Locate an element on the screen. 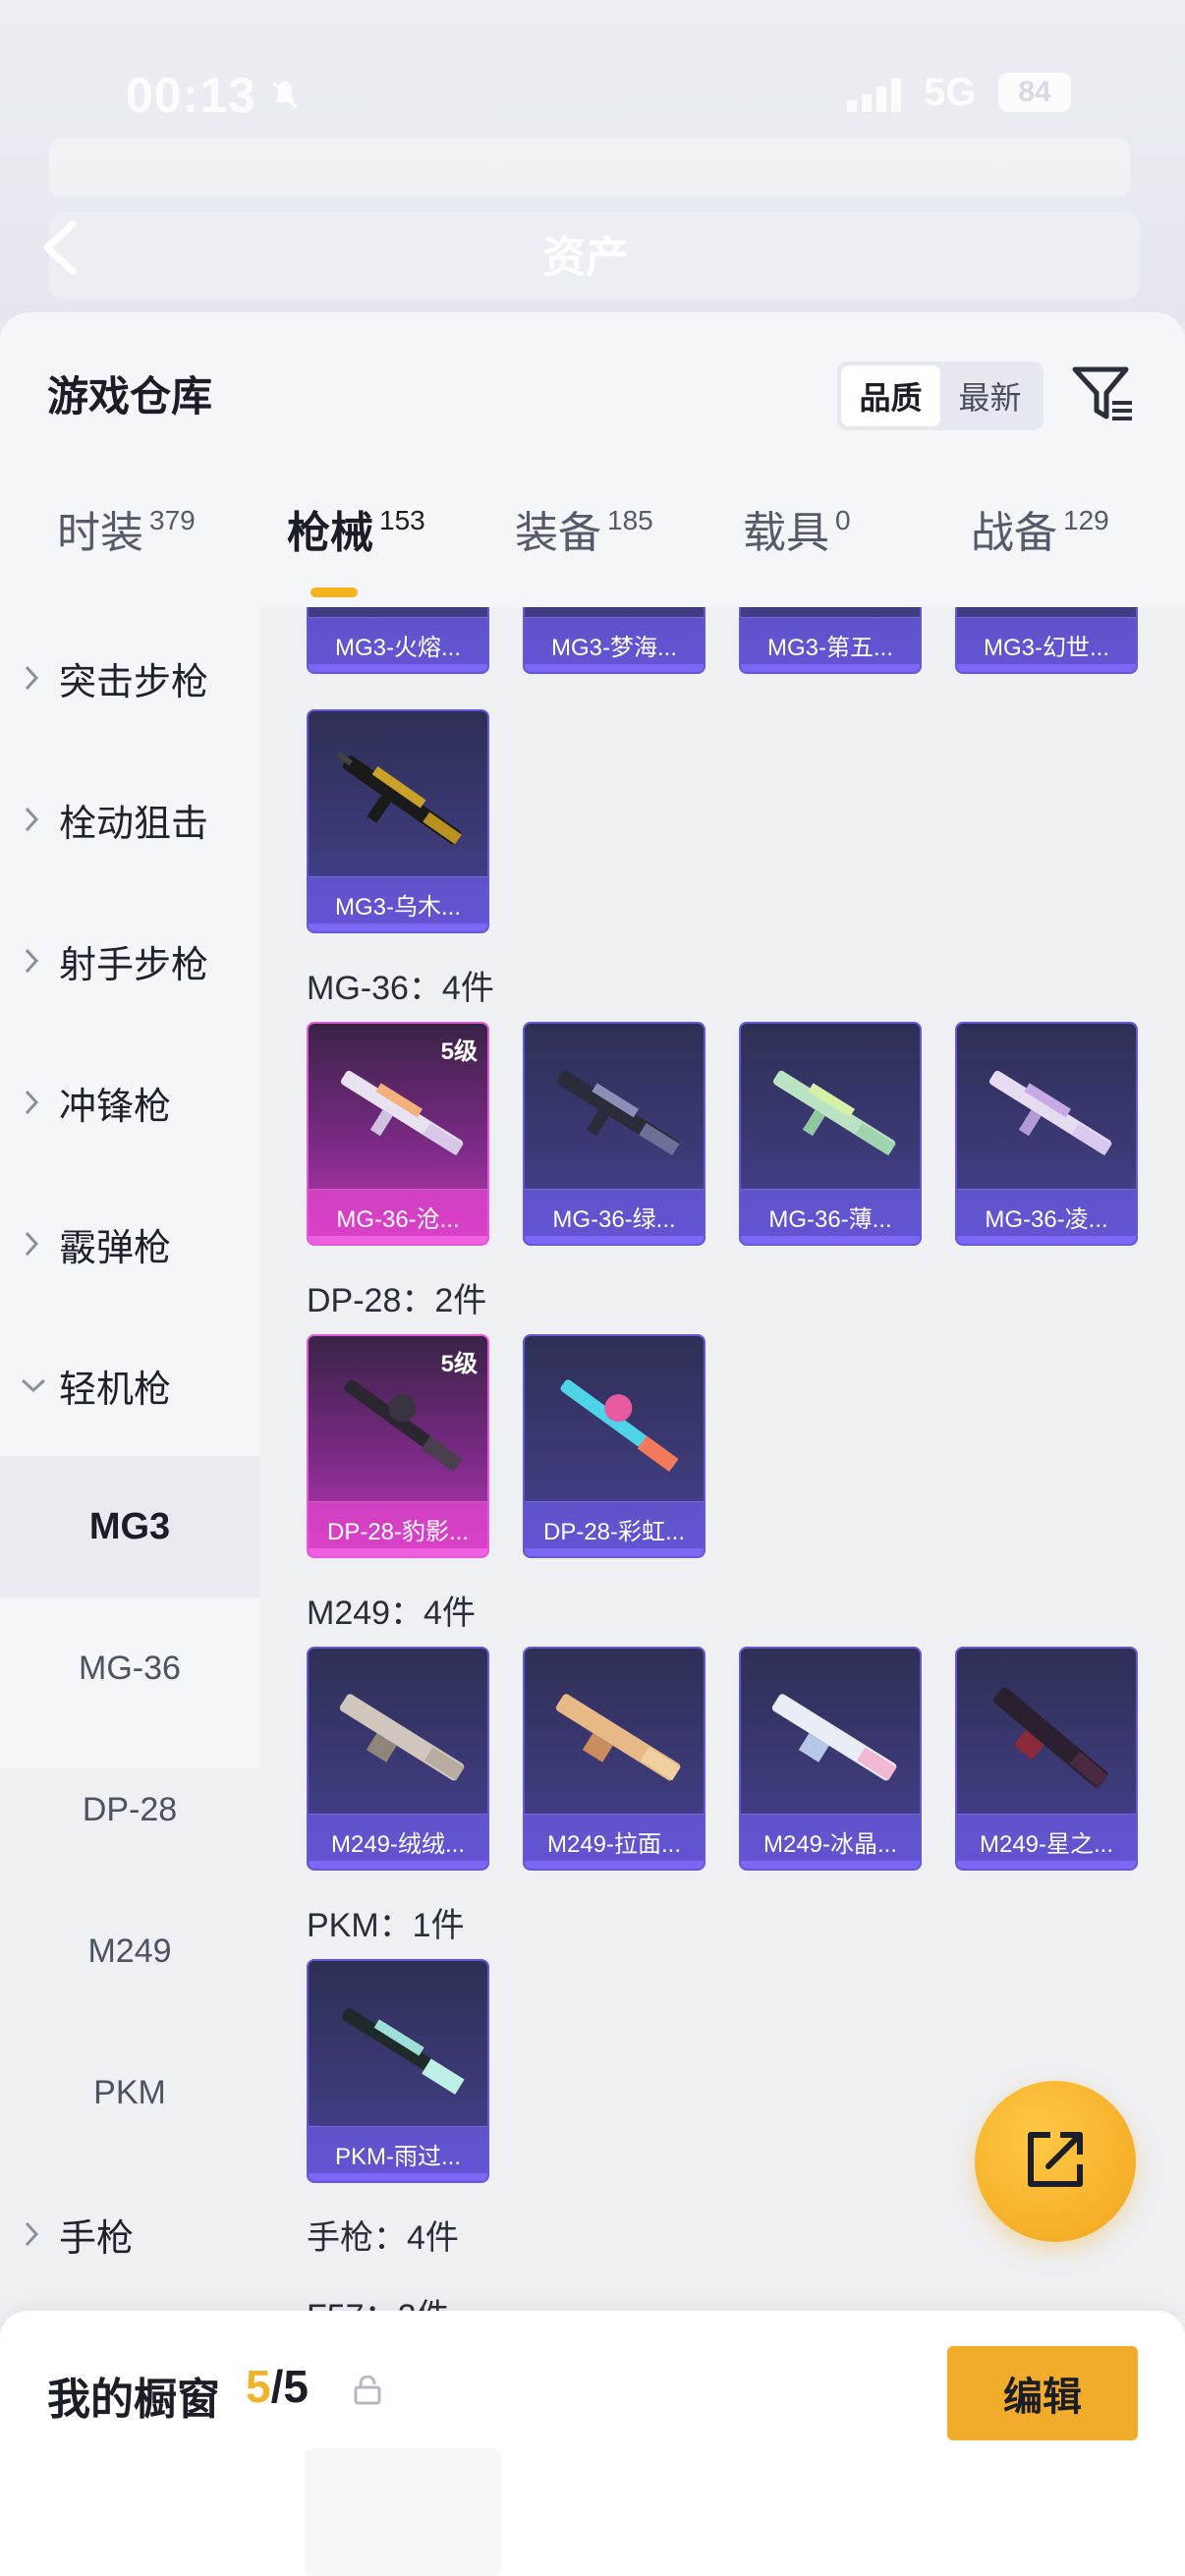 Image resolution: width=1185 pixels, height=2576 pixels. tab-label: 枪械 is located at coordinates (330, 533).